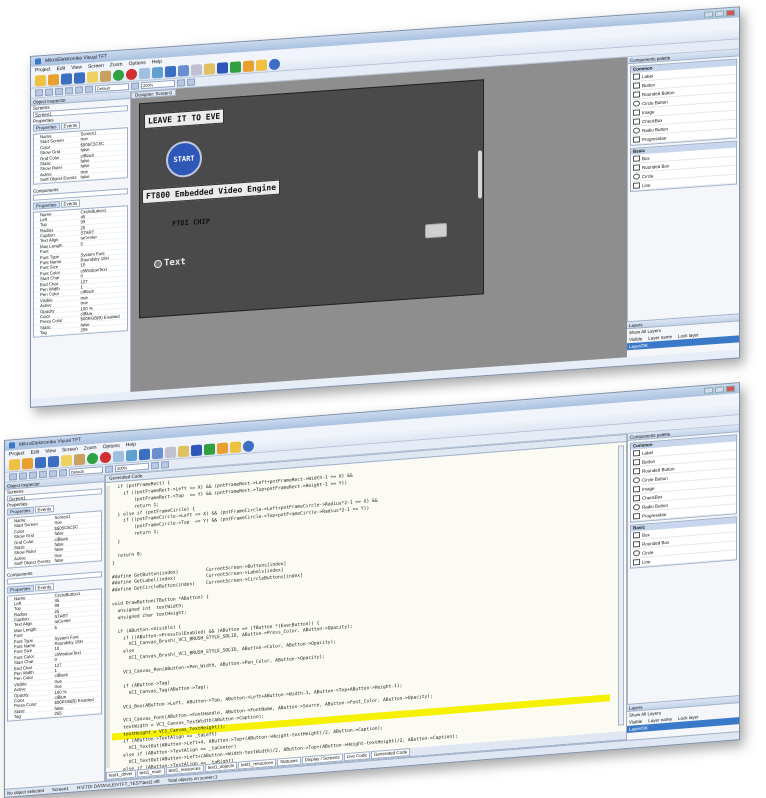 This screenshot has height=798, width=766. Describe the element at coordinates (480, 174) in the screenshot. I see `screen-scrollbar` at that location.